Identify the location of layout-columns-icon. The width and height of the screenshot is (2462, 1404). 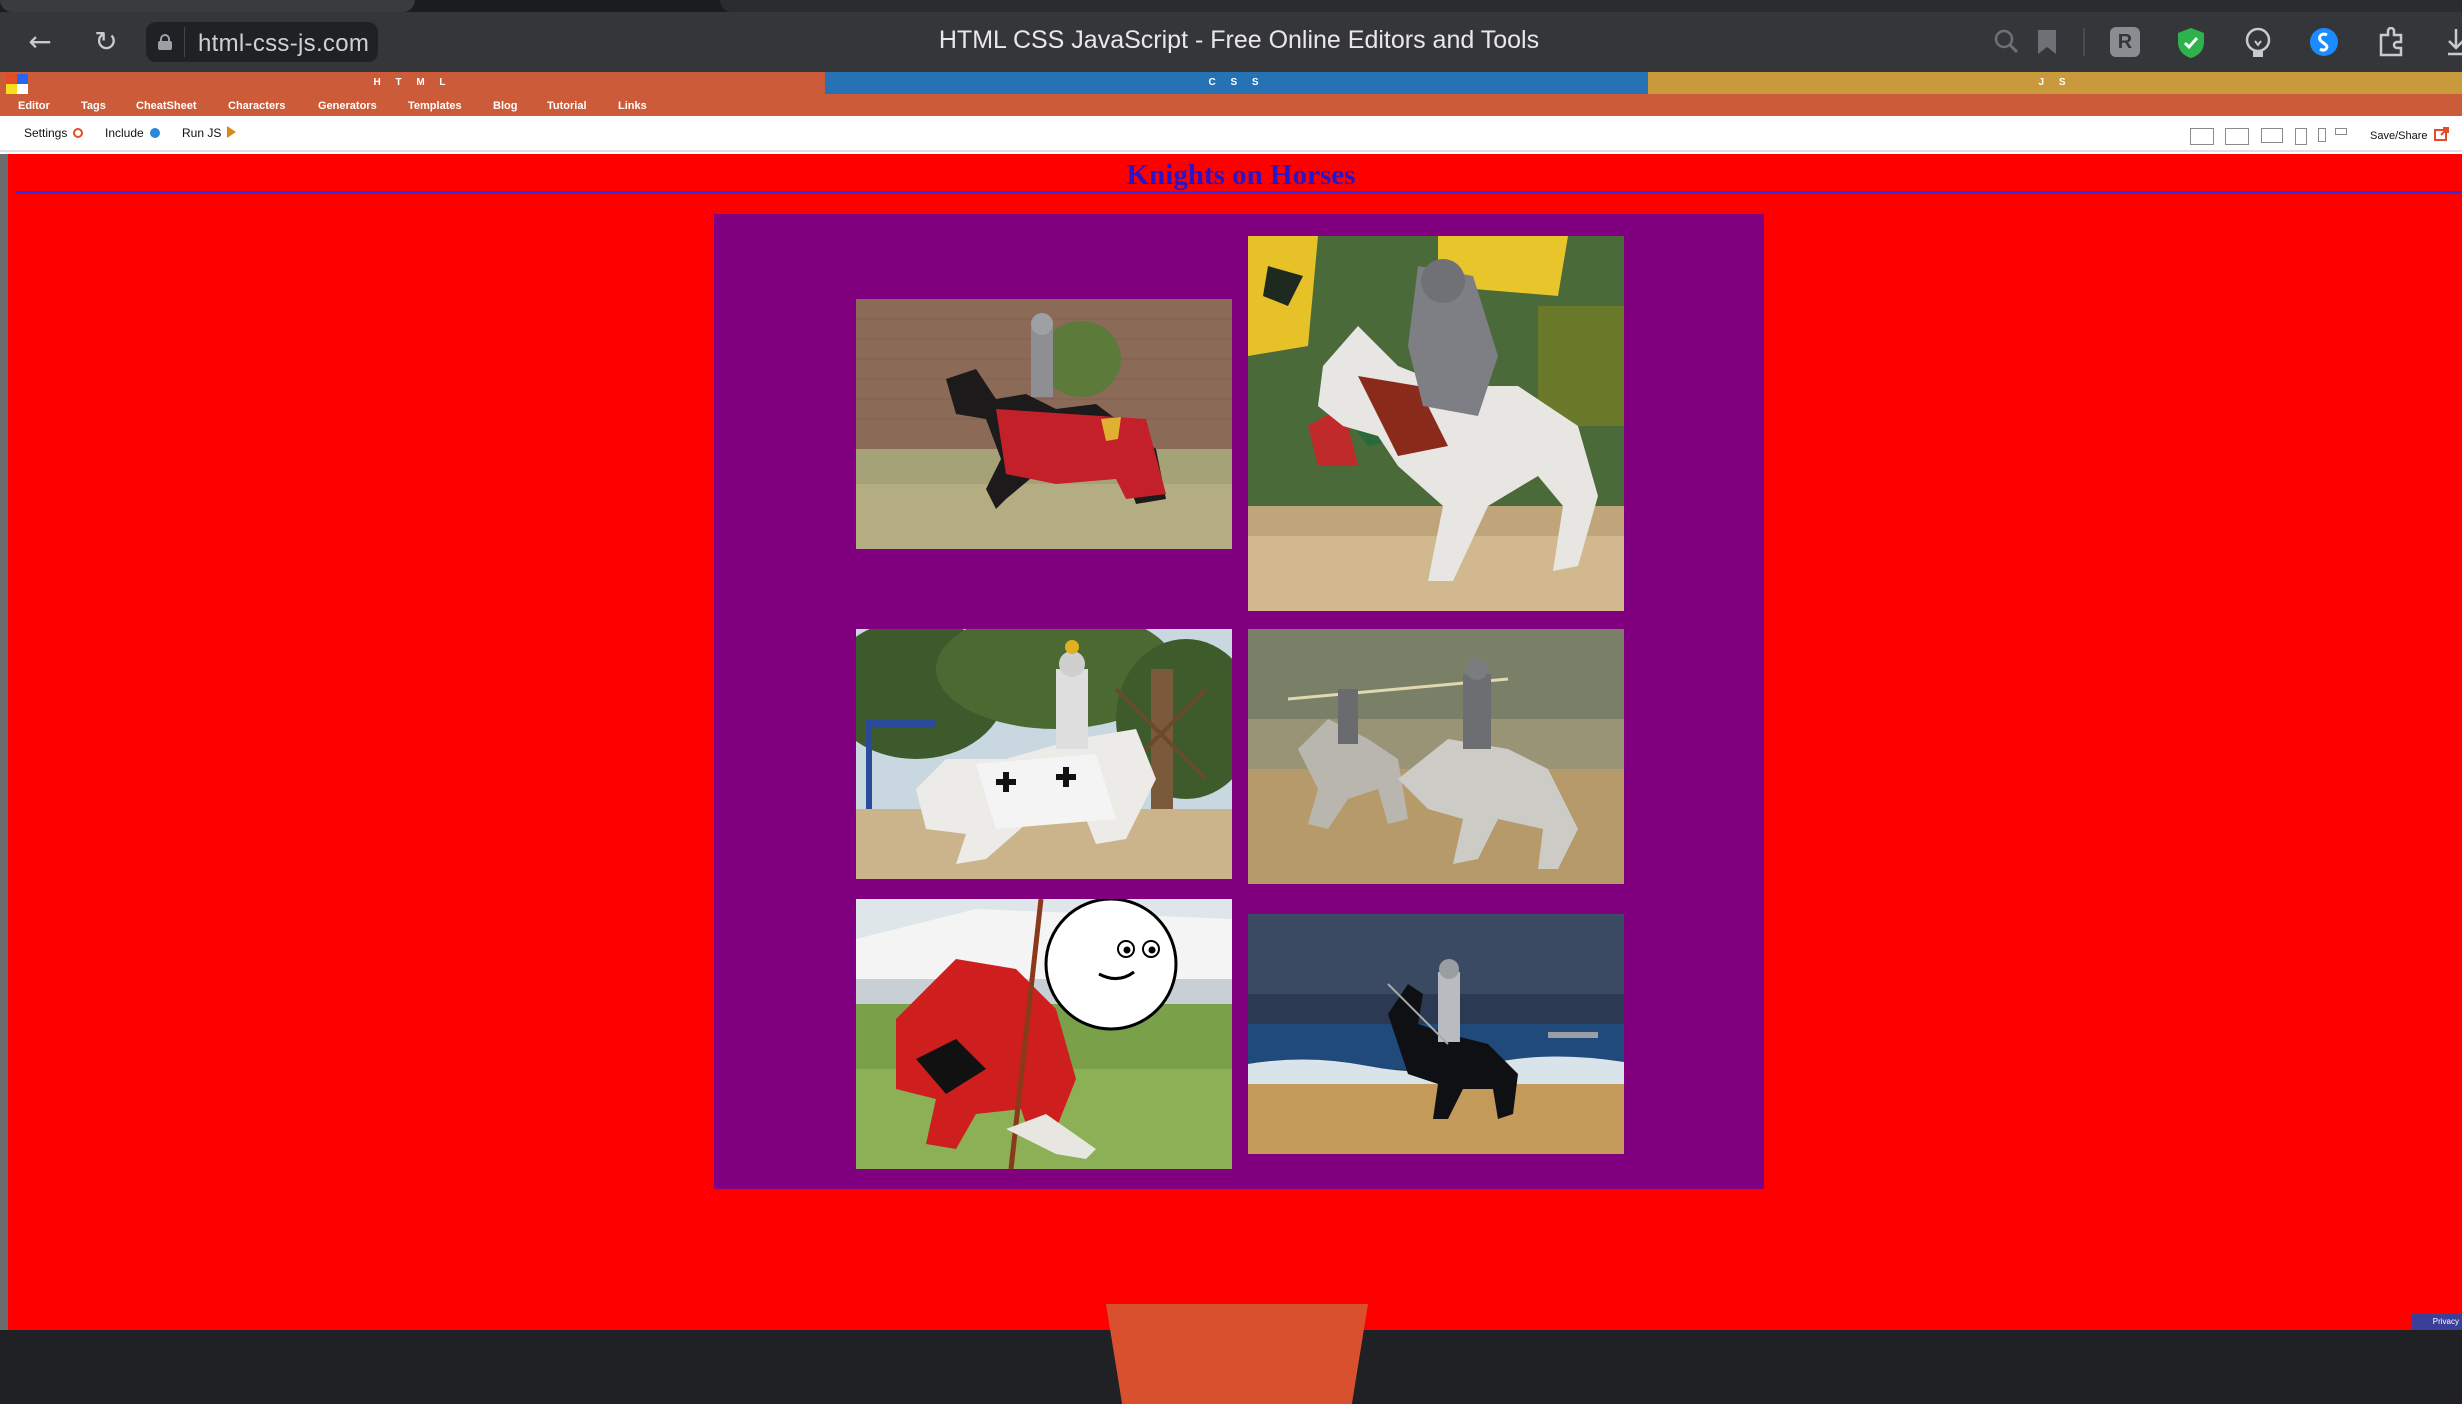
(2202, 136).